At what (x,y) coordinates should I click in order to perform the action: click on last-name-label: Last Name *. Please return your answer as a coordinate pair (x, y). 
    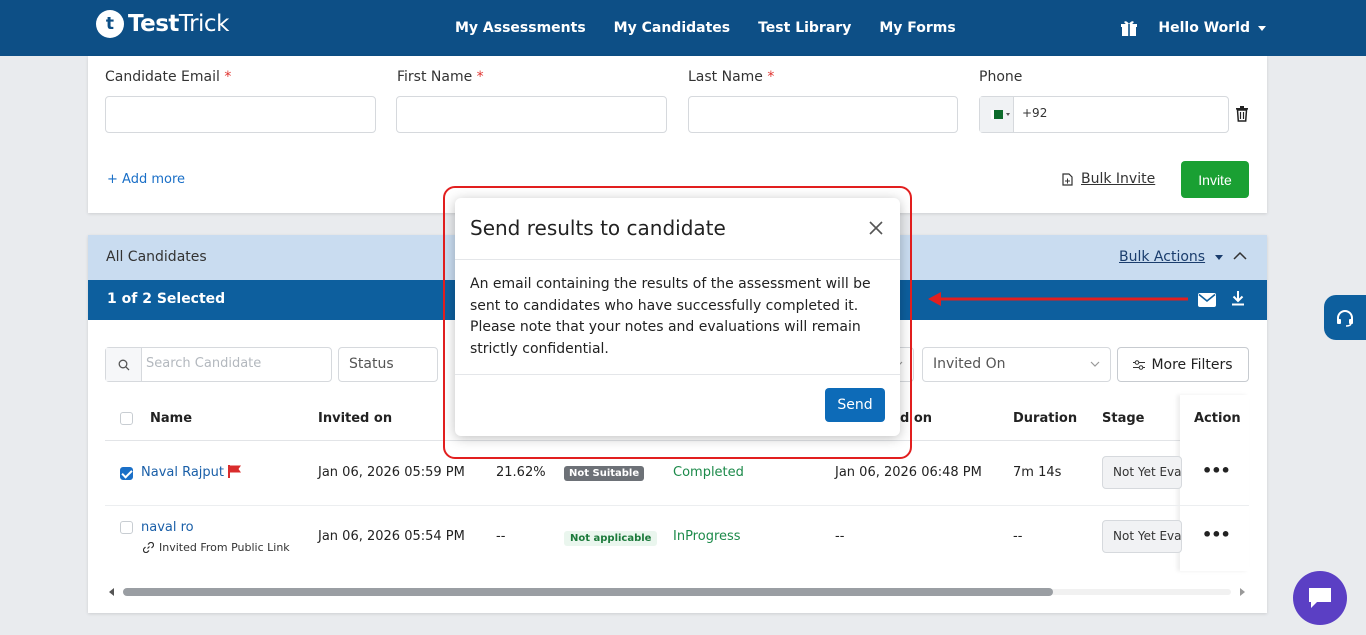
    Looking at the image, I should click on (731, 77).